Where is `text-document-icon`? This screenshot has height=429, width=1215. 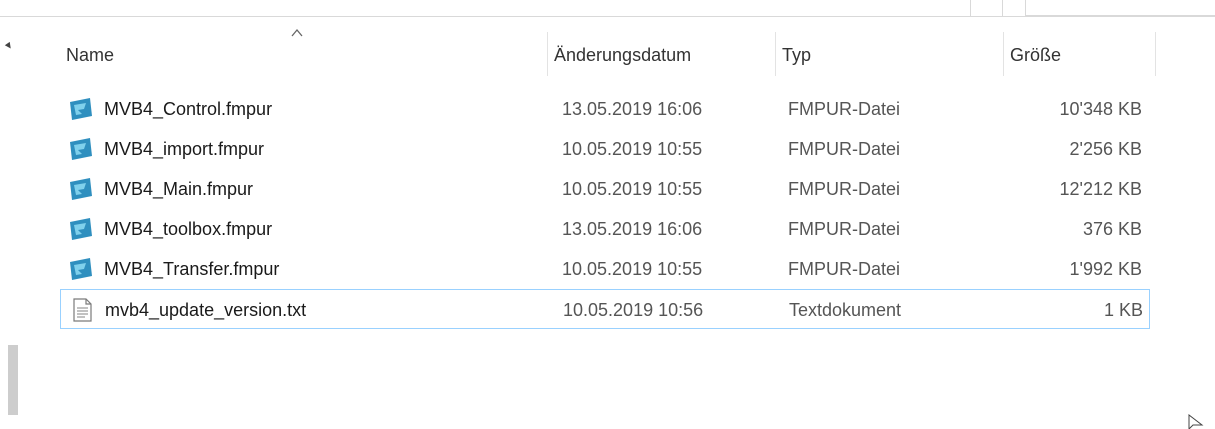 text-document-icon is located at coordinates (82, 310).